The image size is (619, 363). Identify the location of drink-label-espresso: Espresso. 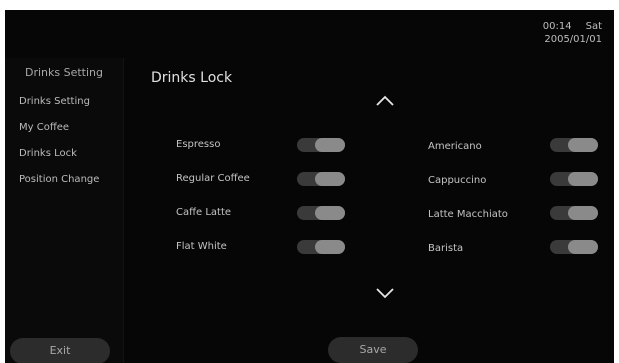
(198, 144).